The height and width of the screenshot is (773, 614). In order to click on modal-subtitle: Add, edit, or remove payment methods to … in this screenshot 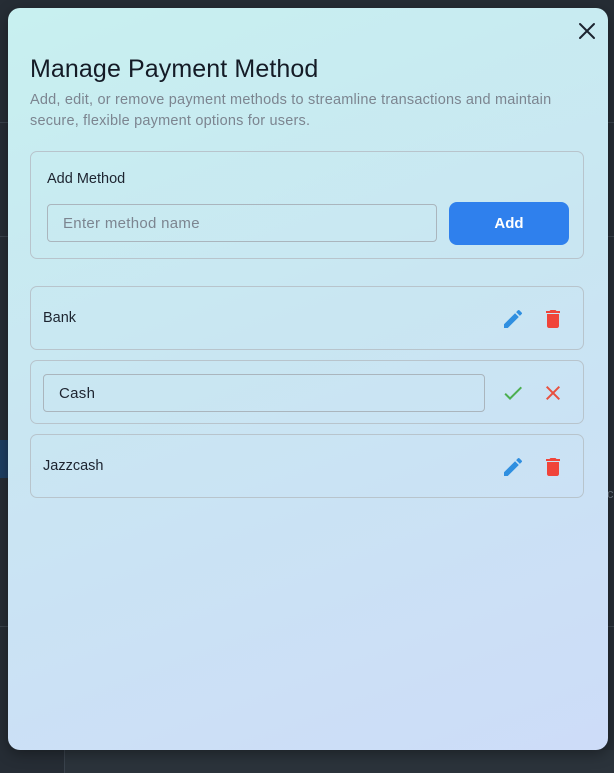, I will do `click(291, 110)`.